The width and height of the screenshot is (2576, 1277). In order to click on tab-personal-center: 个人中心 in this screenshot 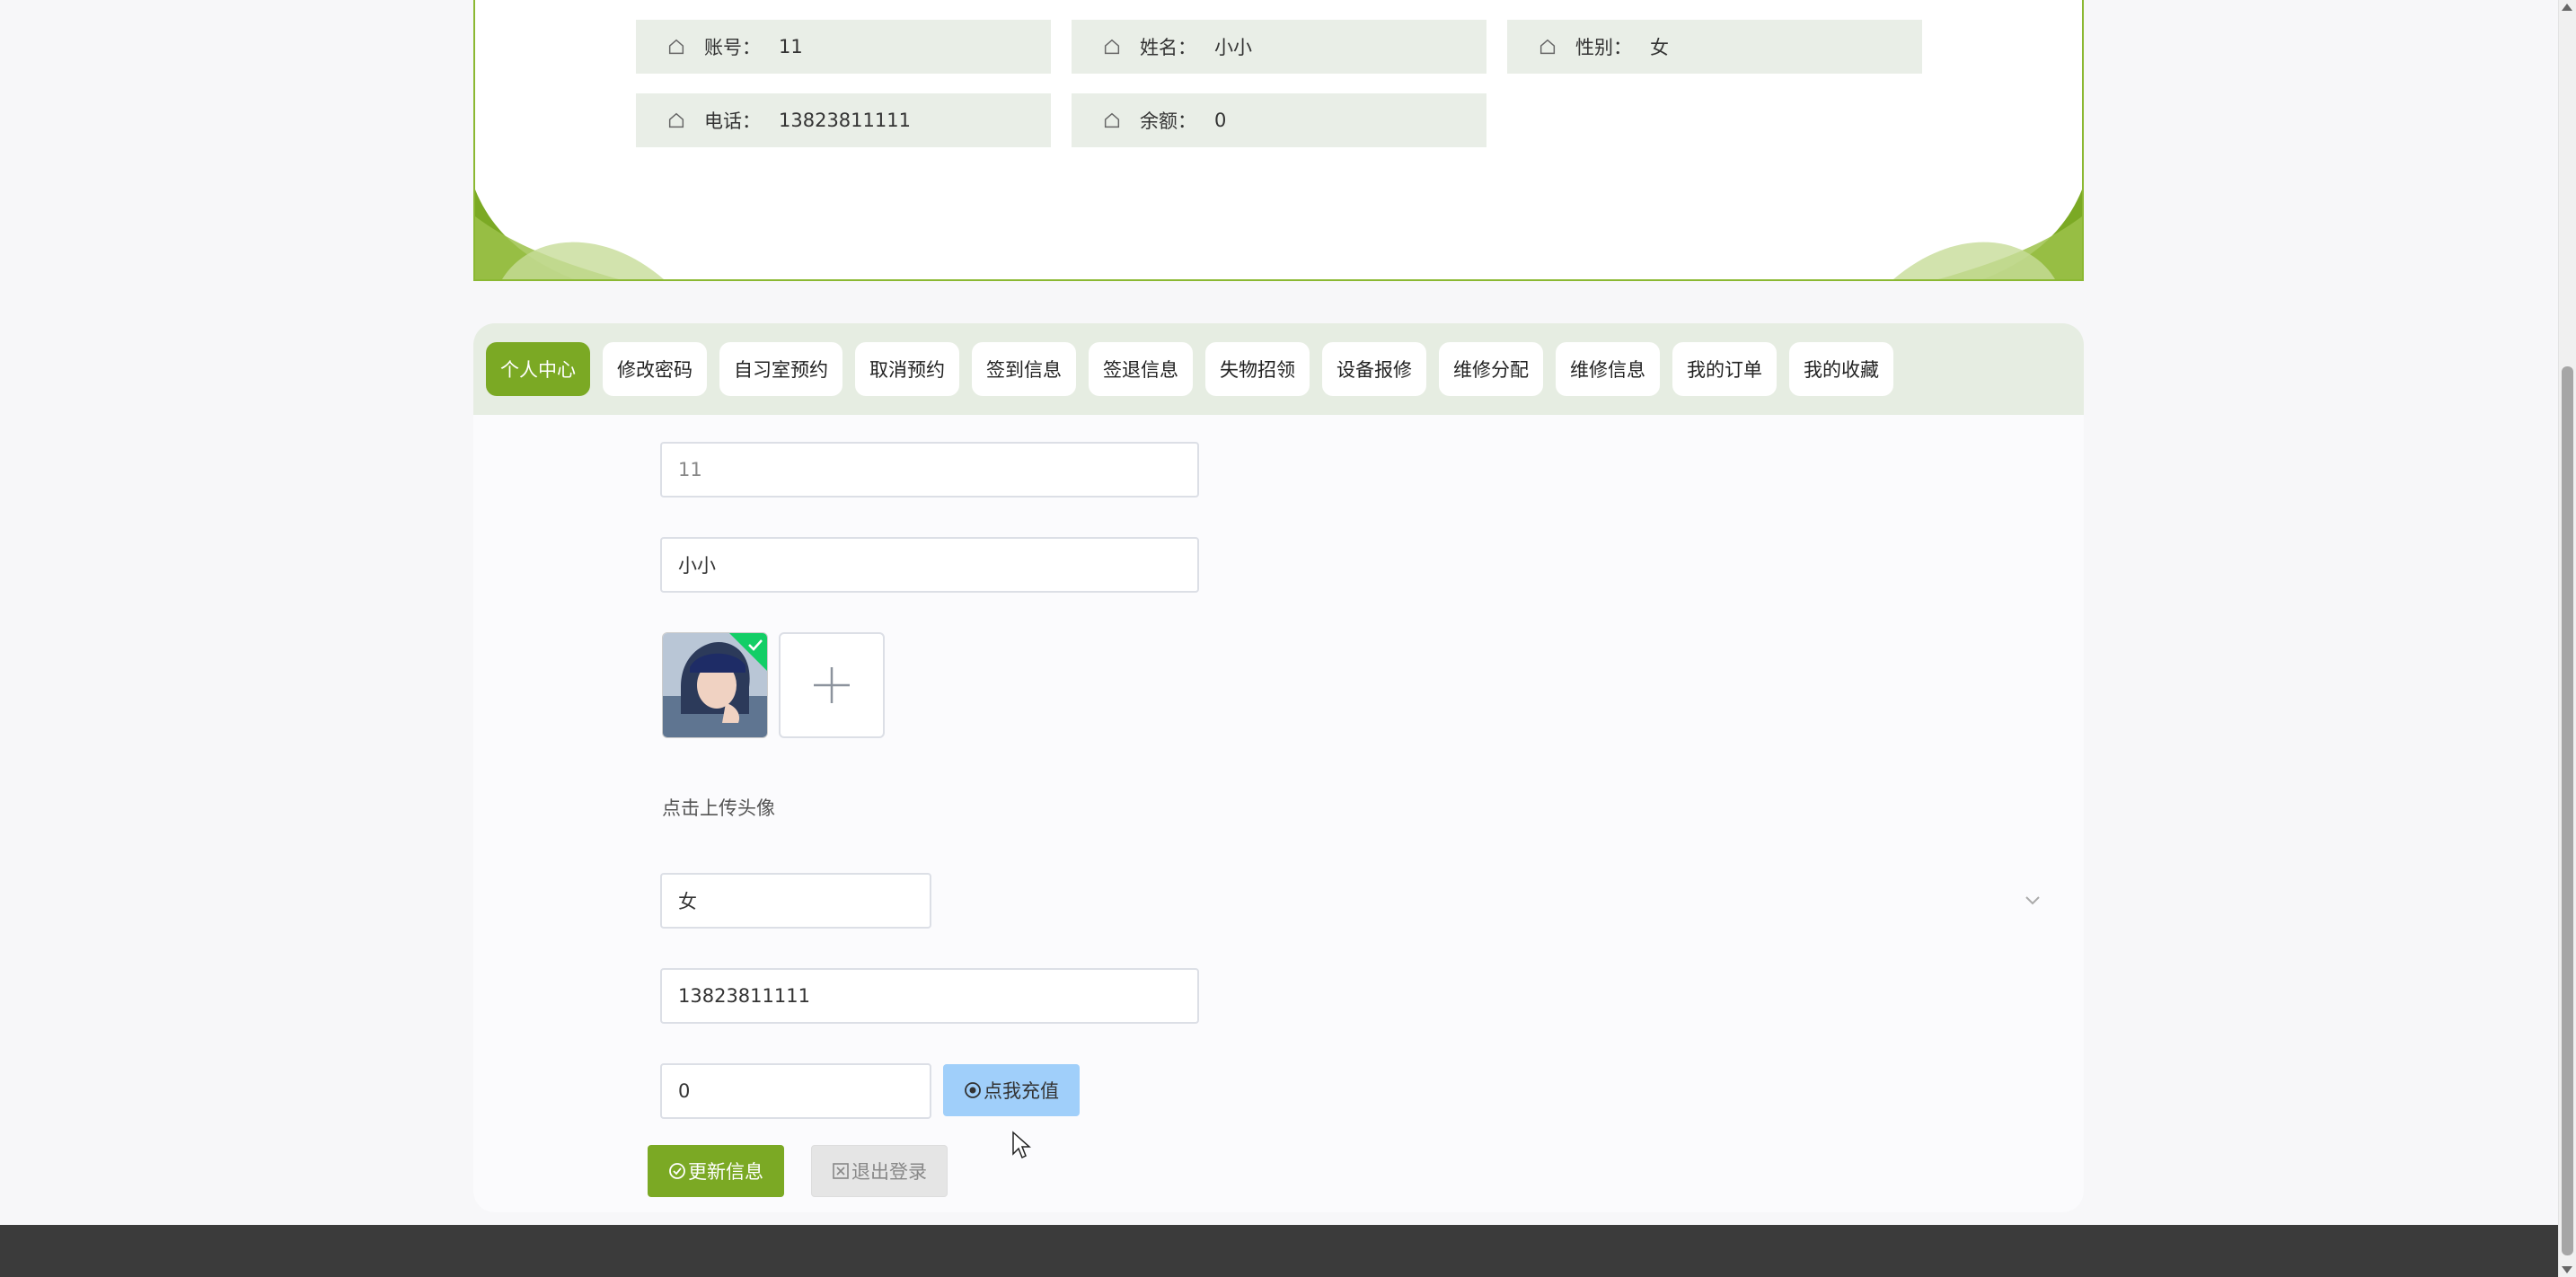, I will do `click(538, 369)`.